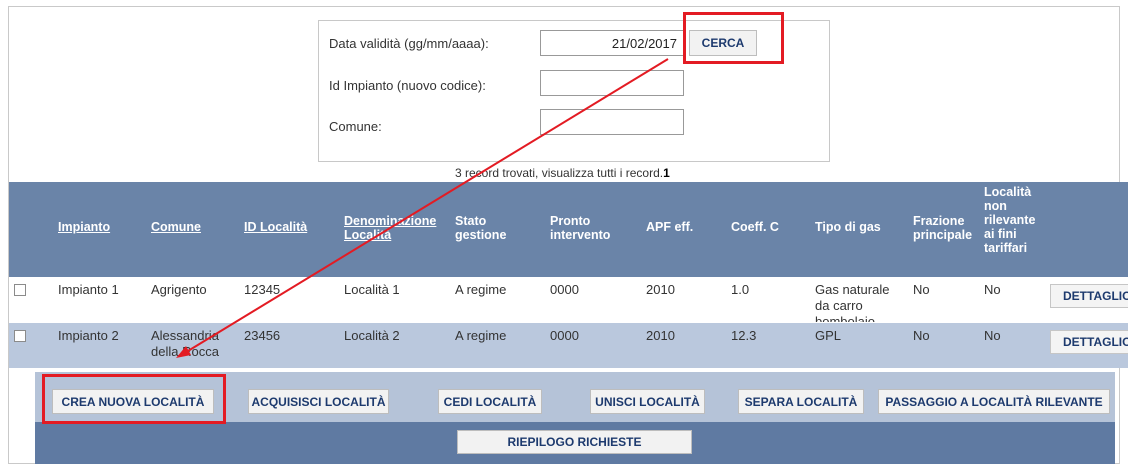  I want to click on cell-coeff: 12.3, so click(744, 335).